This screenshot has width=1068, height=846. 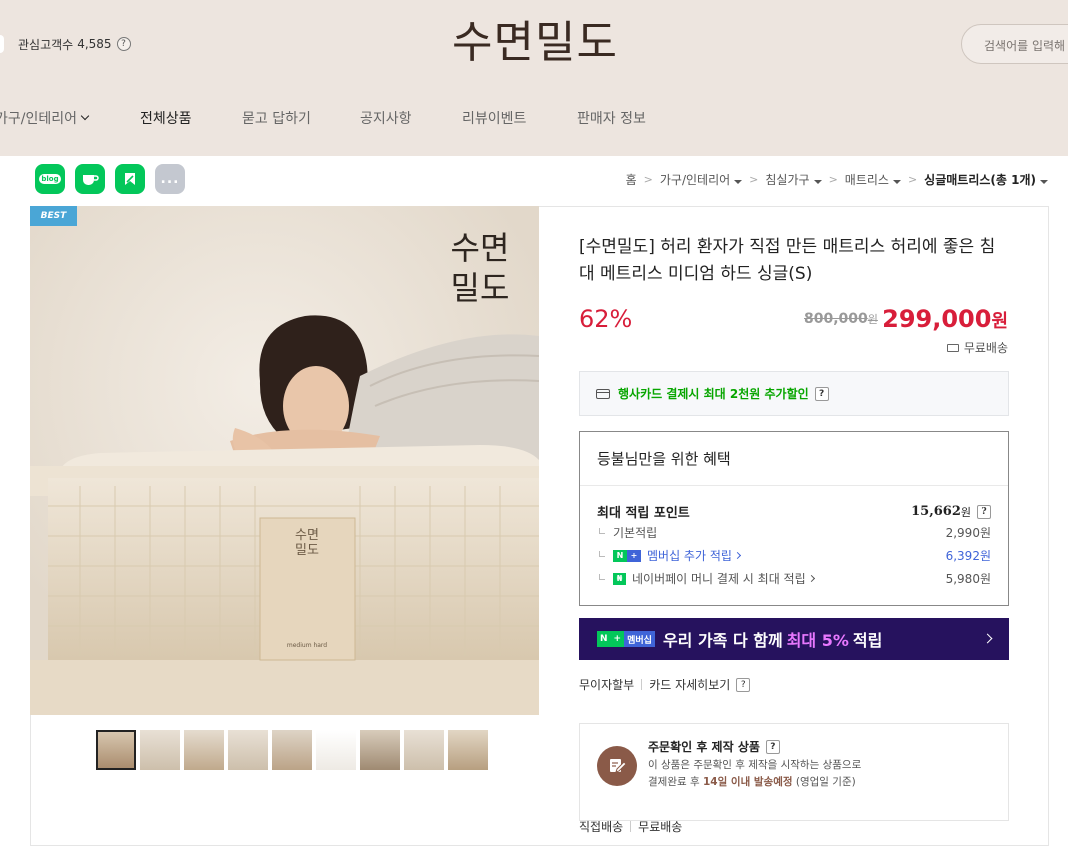 I want to click on bookmark-icon, so click(x=130, y=179).